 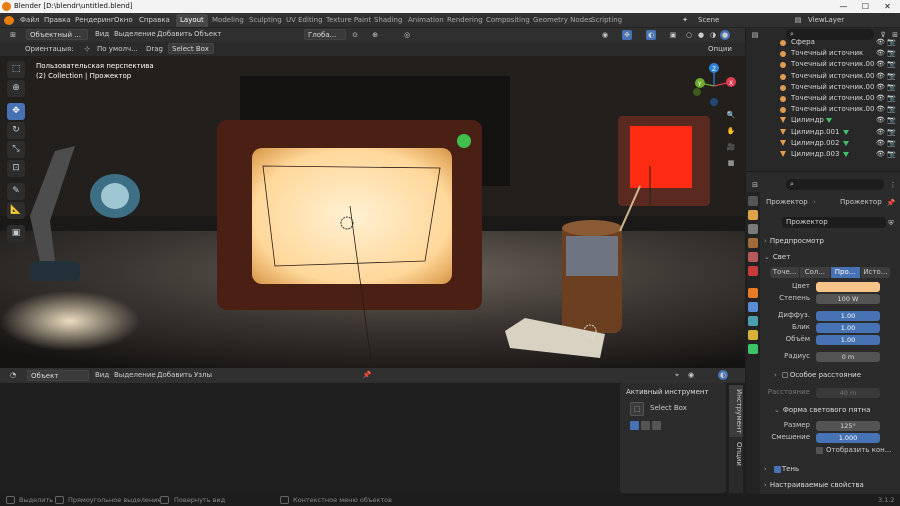 What do you see at coordinates (843, 6) in the screenshot?
I see `minimize-button: —` at bounding box center [843, 6].